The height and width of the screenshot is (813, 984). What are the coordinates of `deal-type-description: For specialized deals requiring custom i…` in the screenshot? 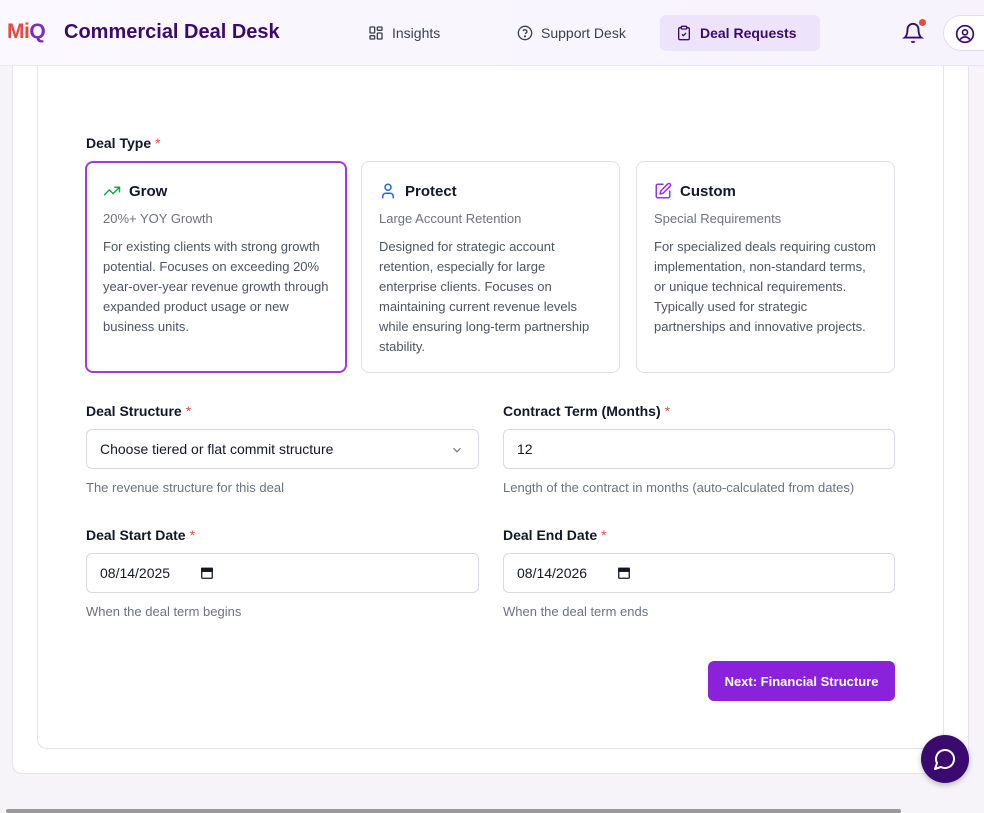 It's located at (765, 286).